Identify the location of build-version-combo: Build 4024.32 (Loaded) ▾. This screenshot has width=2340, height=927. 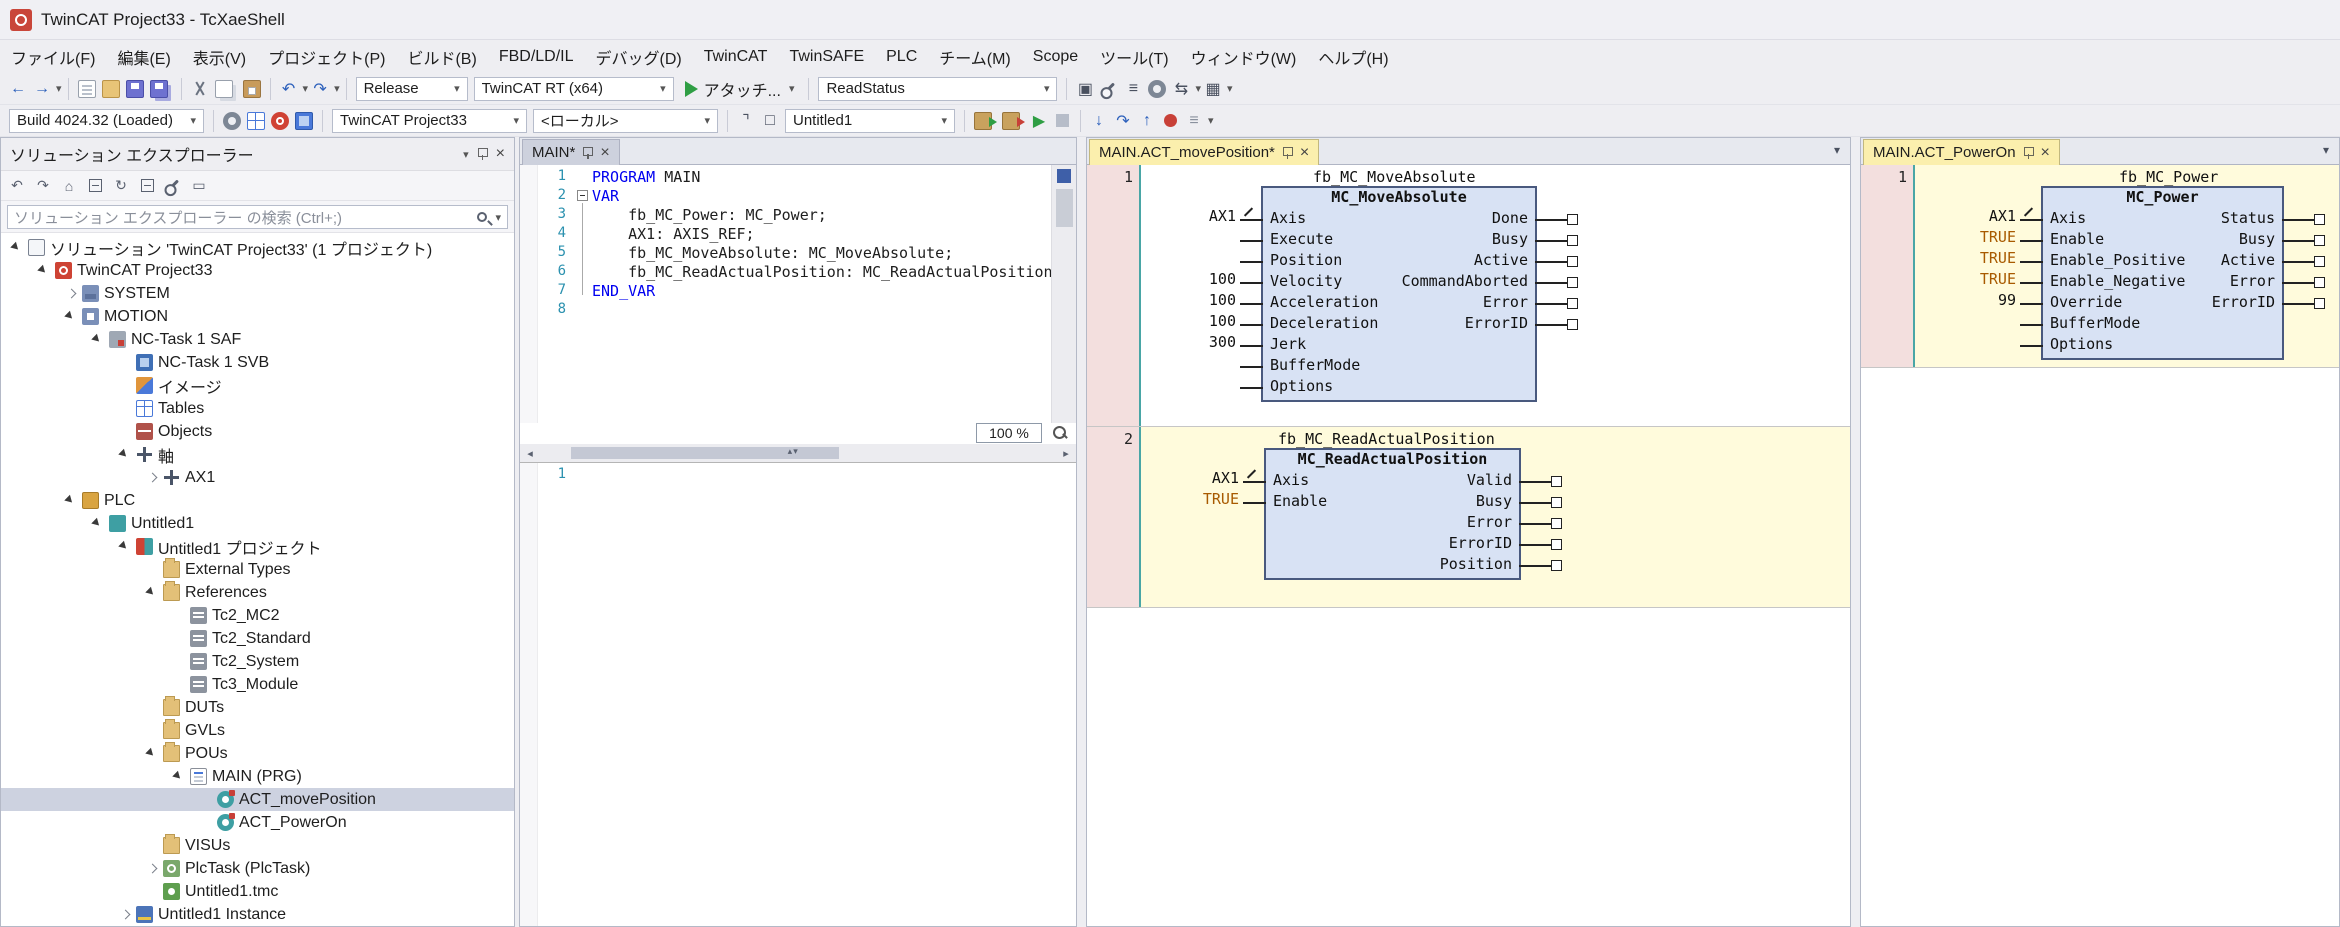
(106, 120).